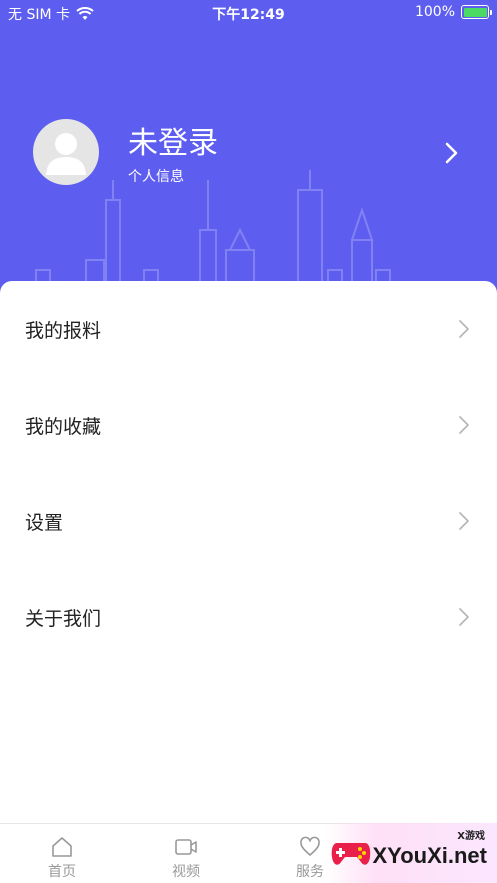  What do you see at coordinates (248, 521) in the screenshot?
I see `menu-item-settings: 设置` at bounding box center [248, 521].